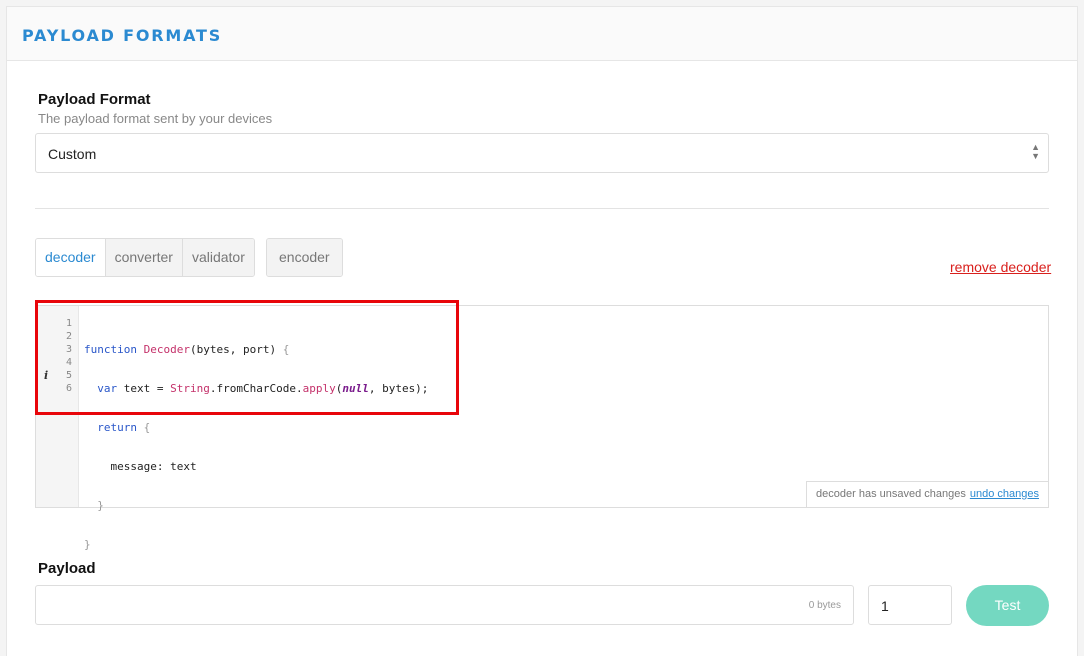  Describe the element at coordinates (72, 154) in the screenshot. I see `payload-format-selected-value: Custom` at that location.